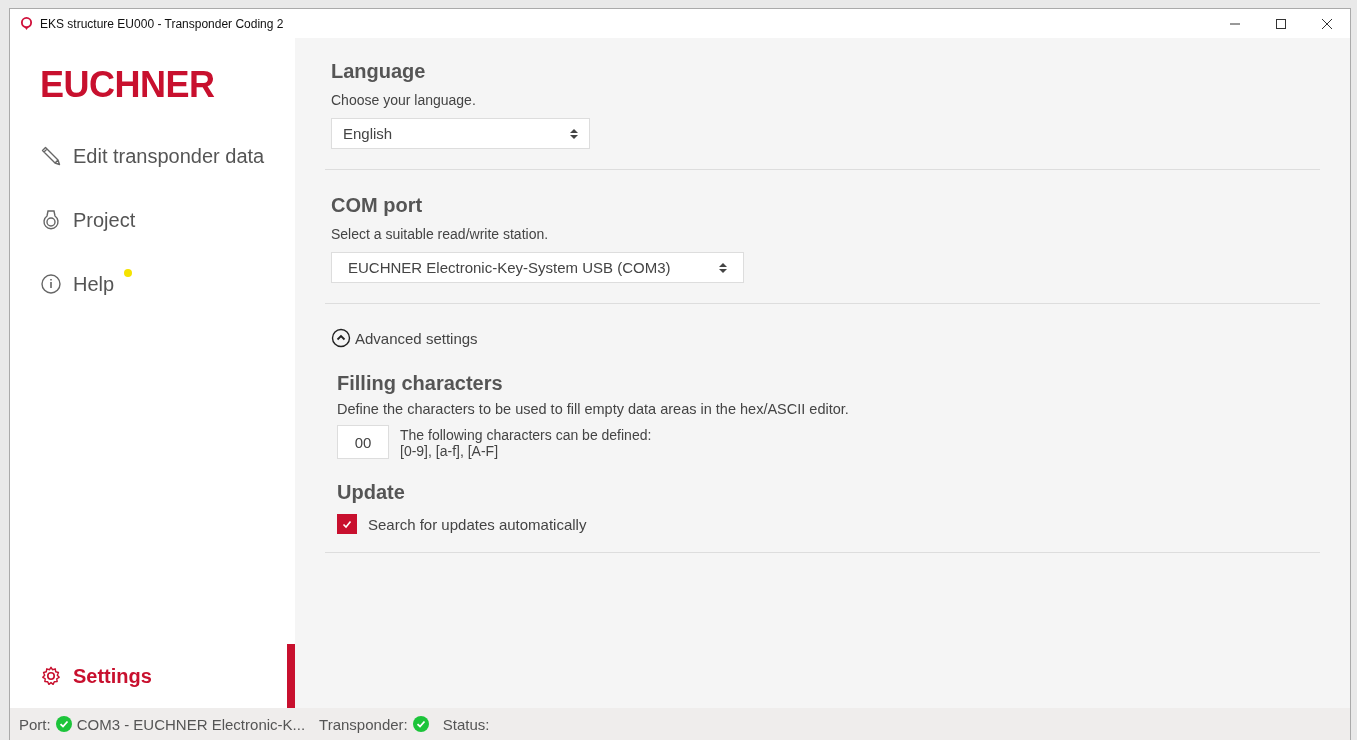  I want to click on checkbox-label: Search for updates automatically, so click(477, 524).